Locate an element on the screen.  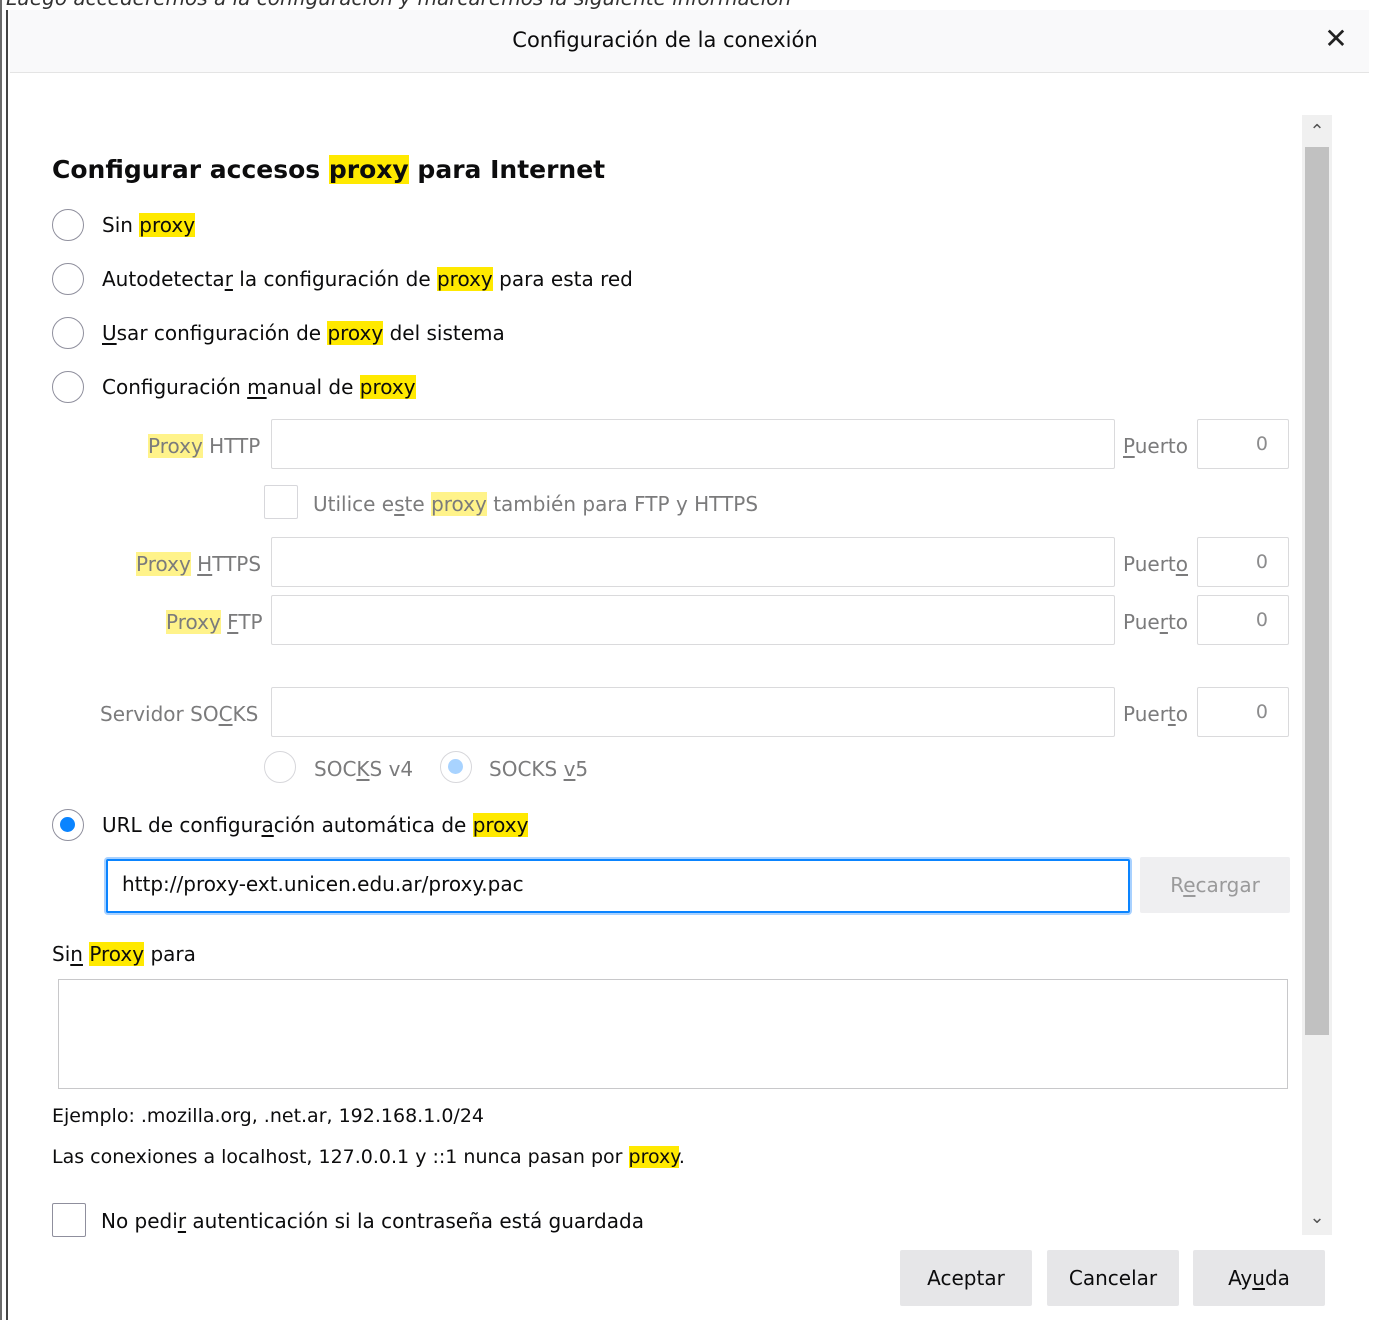
label-text: R is located at coordinates (1177, 885).